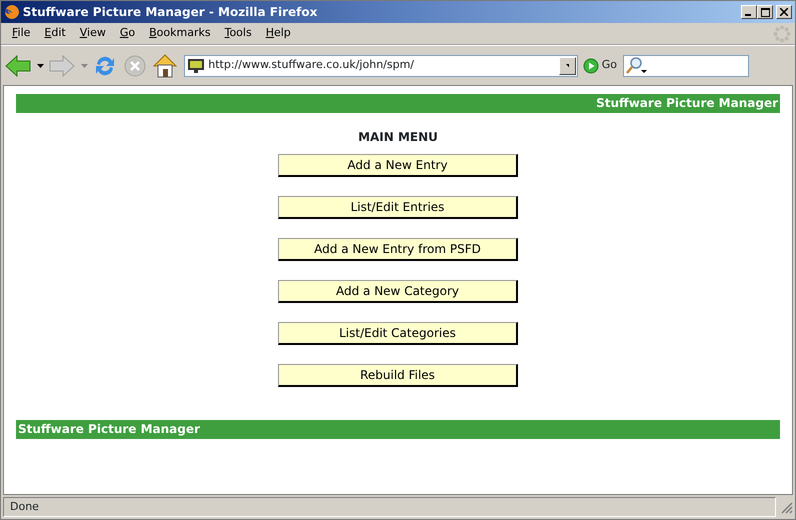 This screenshot has width=796, height=520. Describe the element at coordinates (389, 507) in the screenshot. I see `status-text: Done` at that location.